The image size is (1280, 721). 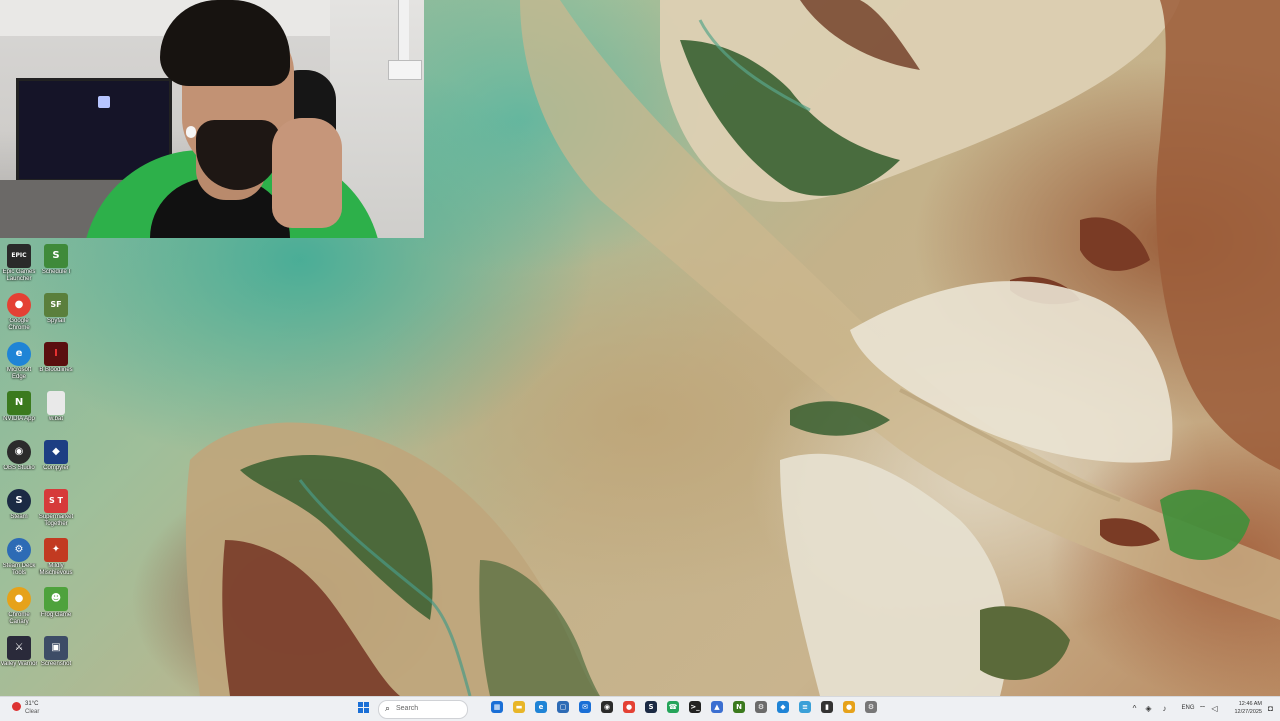 What do you see at coordinates (56, 615) in the screenshot?
I see `desktop-icon-label: Frog Game` at bounding box center [56, 615].